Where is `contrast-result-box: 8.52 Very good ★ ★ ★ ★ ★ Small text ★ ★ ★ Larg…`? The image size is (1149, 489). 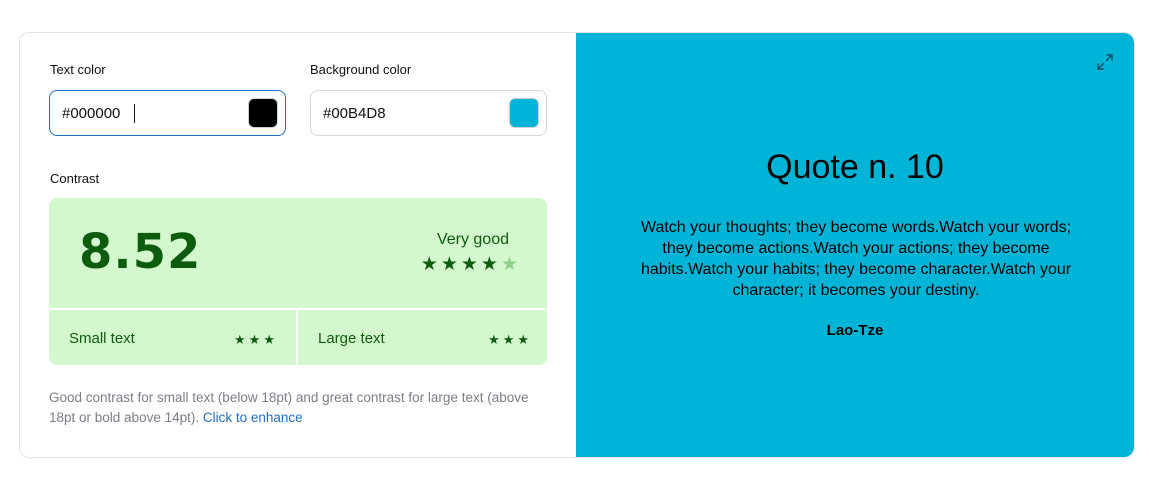
contrast-result-box: 8.52 Very good ★ ★ ★ ★ ★ Small text ★ ★ ★ Larg… is located at coordinates (298, 281).